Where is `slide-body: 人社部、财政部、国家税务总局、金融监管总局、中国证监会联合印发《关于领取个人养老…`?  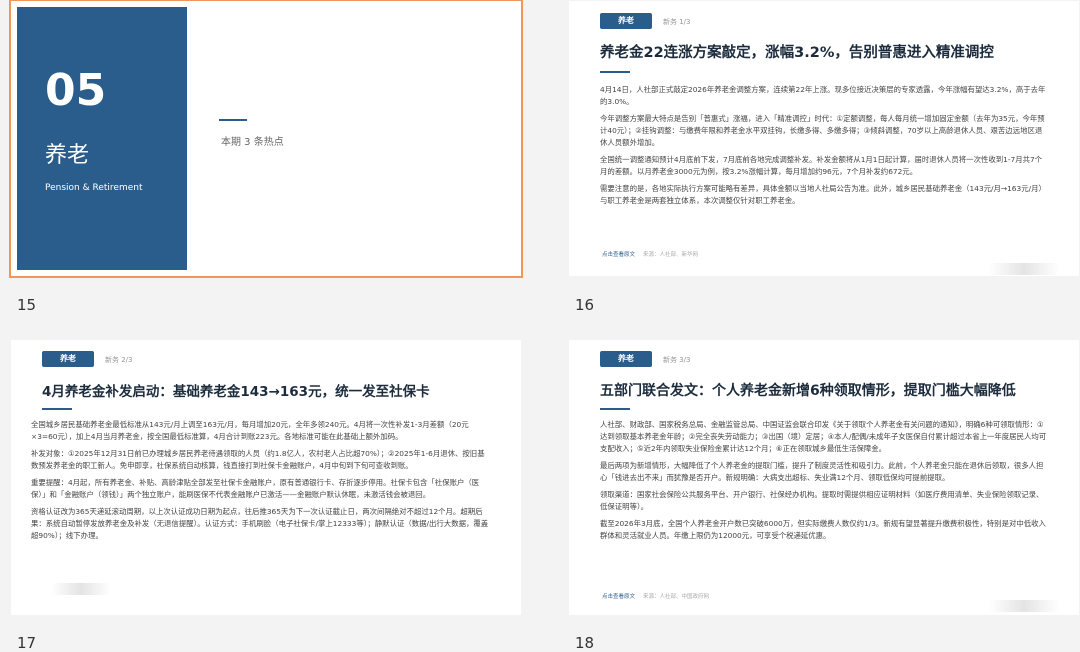 slide-body: 人社部、财政部、国家税务总局、金融监管总局、中国证监会联合印发《关于领取个人养老… is located at coordinates (824, 483).